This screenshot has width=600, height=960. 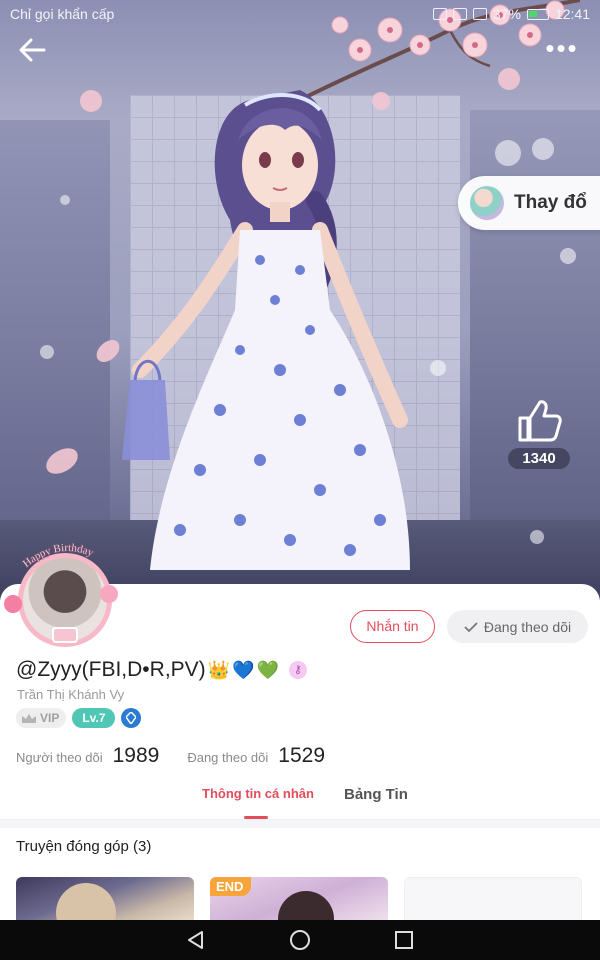 I want to click on crown-icon, so click(x=29, y=718).